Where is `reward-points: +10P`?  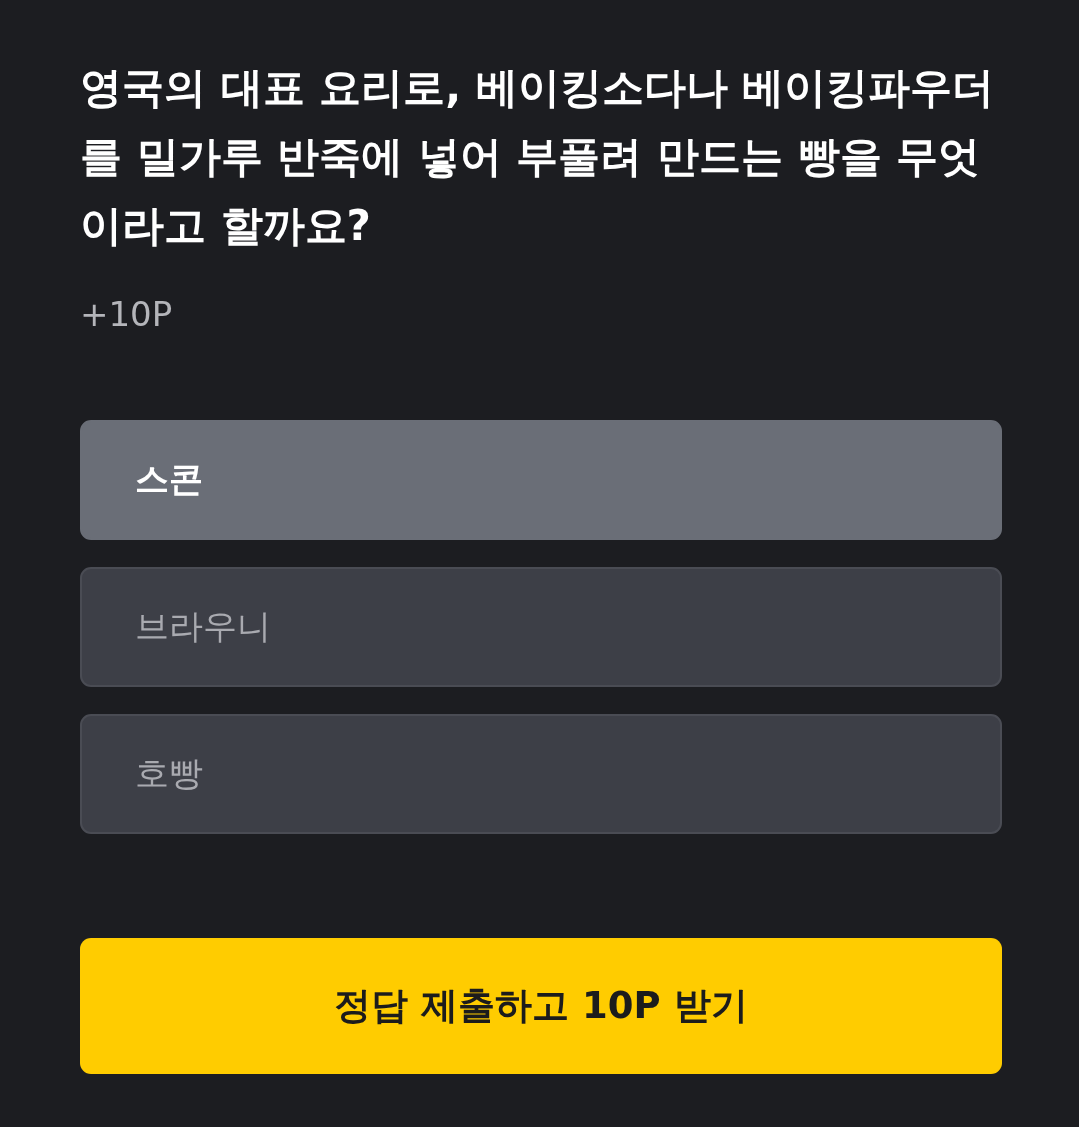 reward-points: +10P is located at coordinates (126, 314).